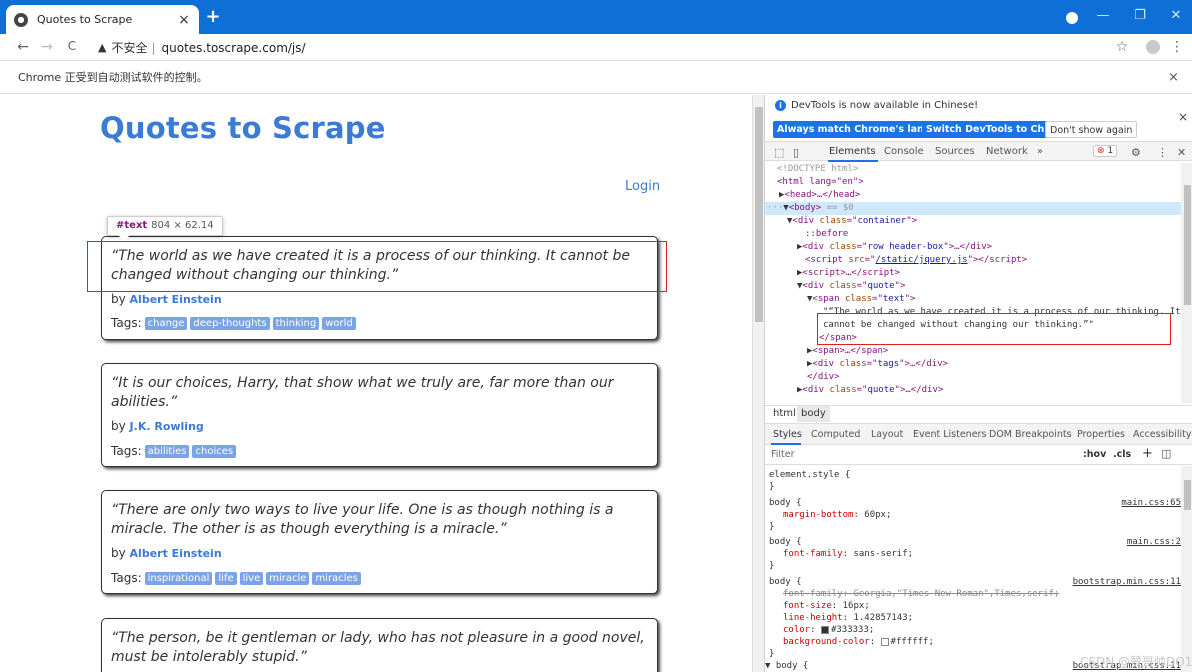  What do you see at coordinates (1183, 117) in the screenshot?
I see `notice-close-icon: ×` at bounding box center [1183, 117].